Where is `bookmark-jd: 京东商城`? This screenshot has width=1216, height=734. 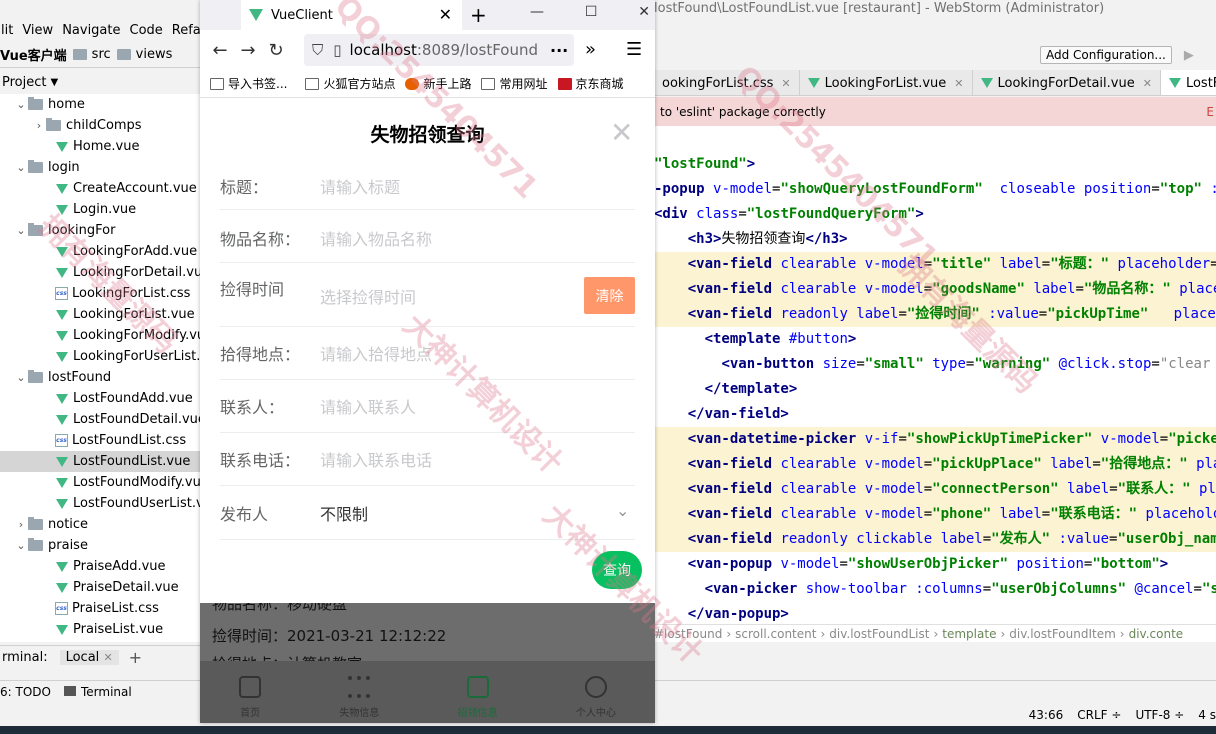 bookmark-jd: 京东商城 is located at coordinates (590, 83).